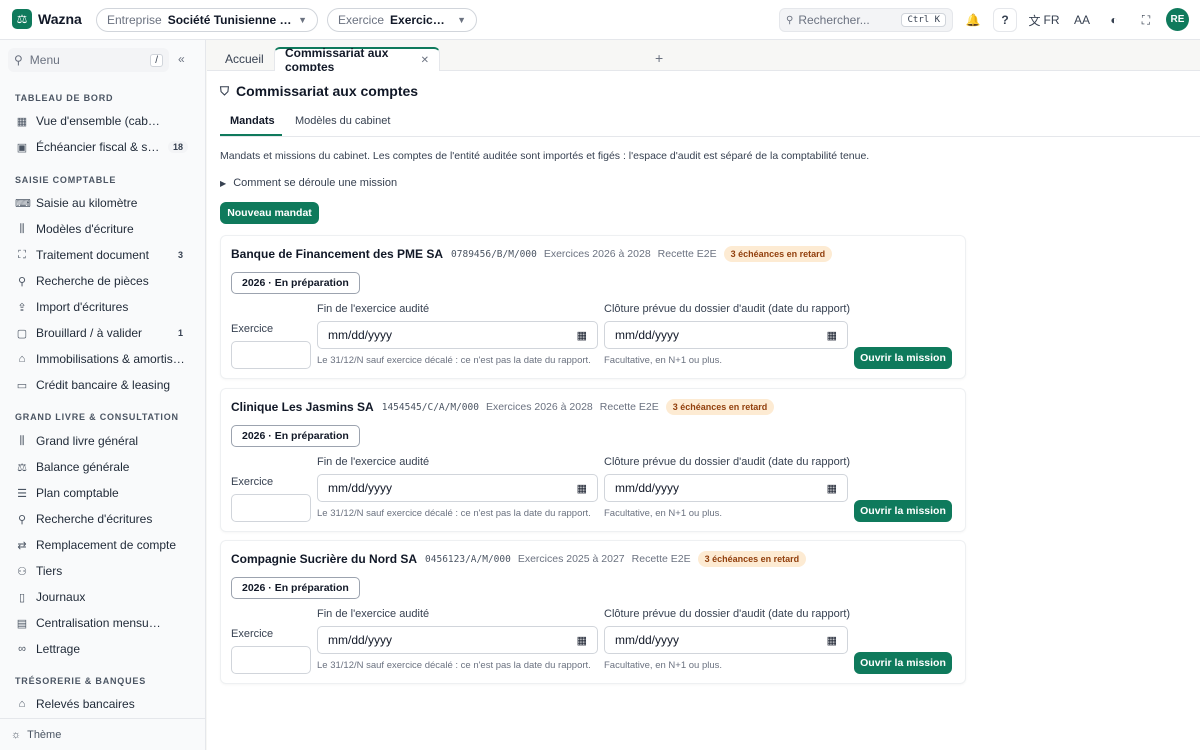 This screenshot has height=750, width=1200. I want to click on sidebar-item-label: Recherche de pièces, so click(92, 281).